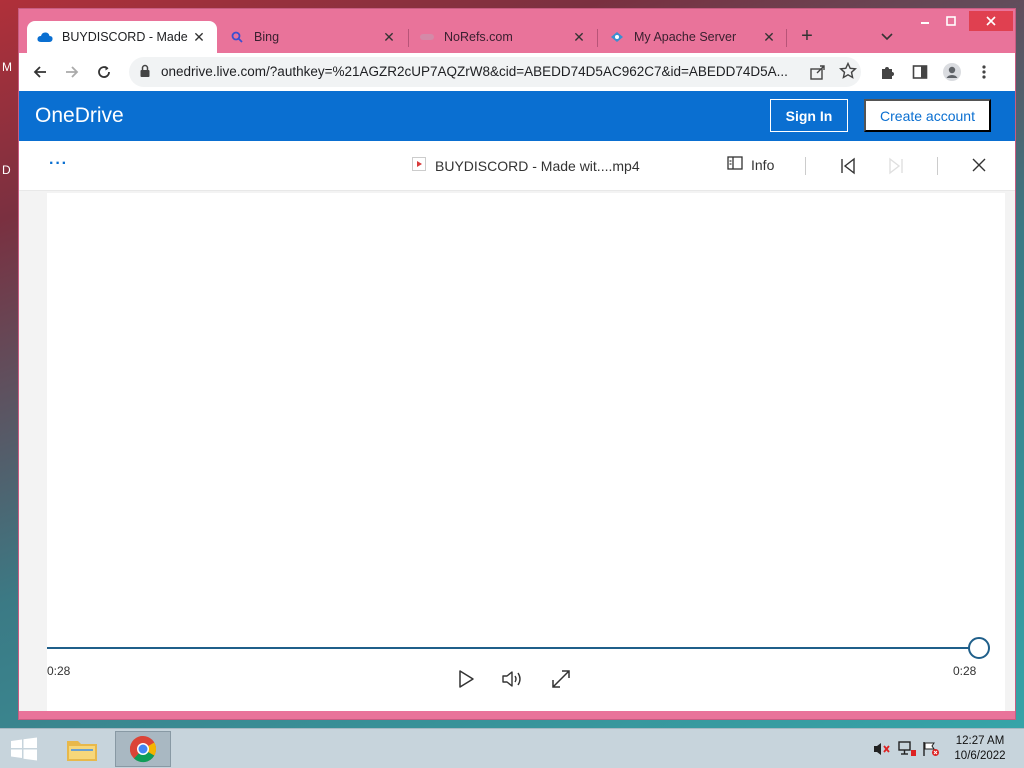 The width and height of the screenshot is (1024, 768). Describe the element at coordinates (818, 74) in the screenshot. I see `share-icon` at that location.